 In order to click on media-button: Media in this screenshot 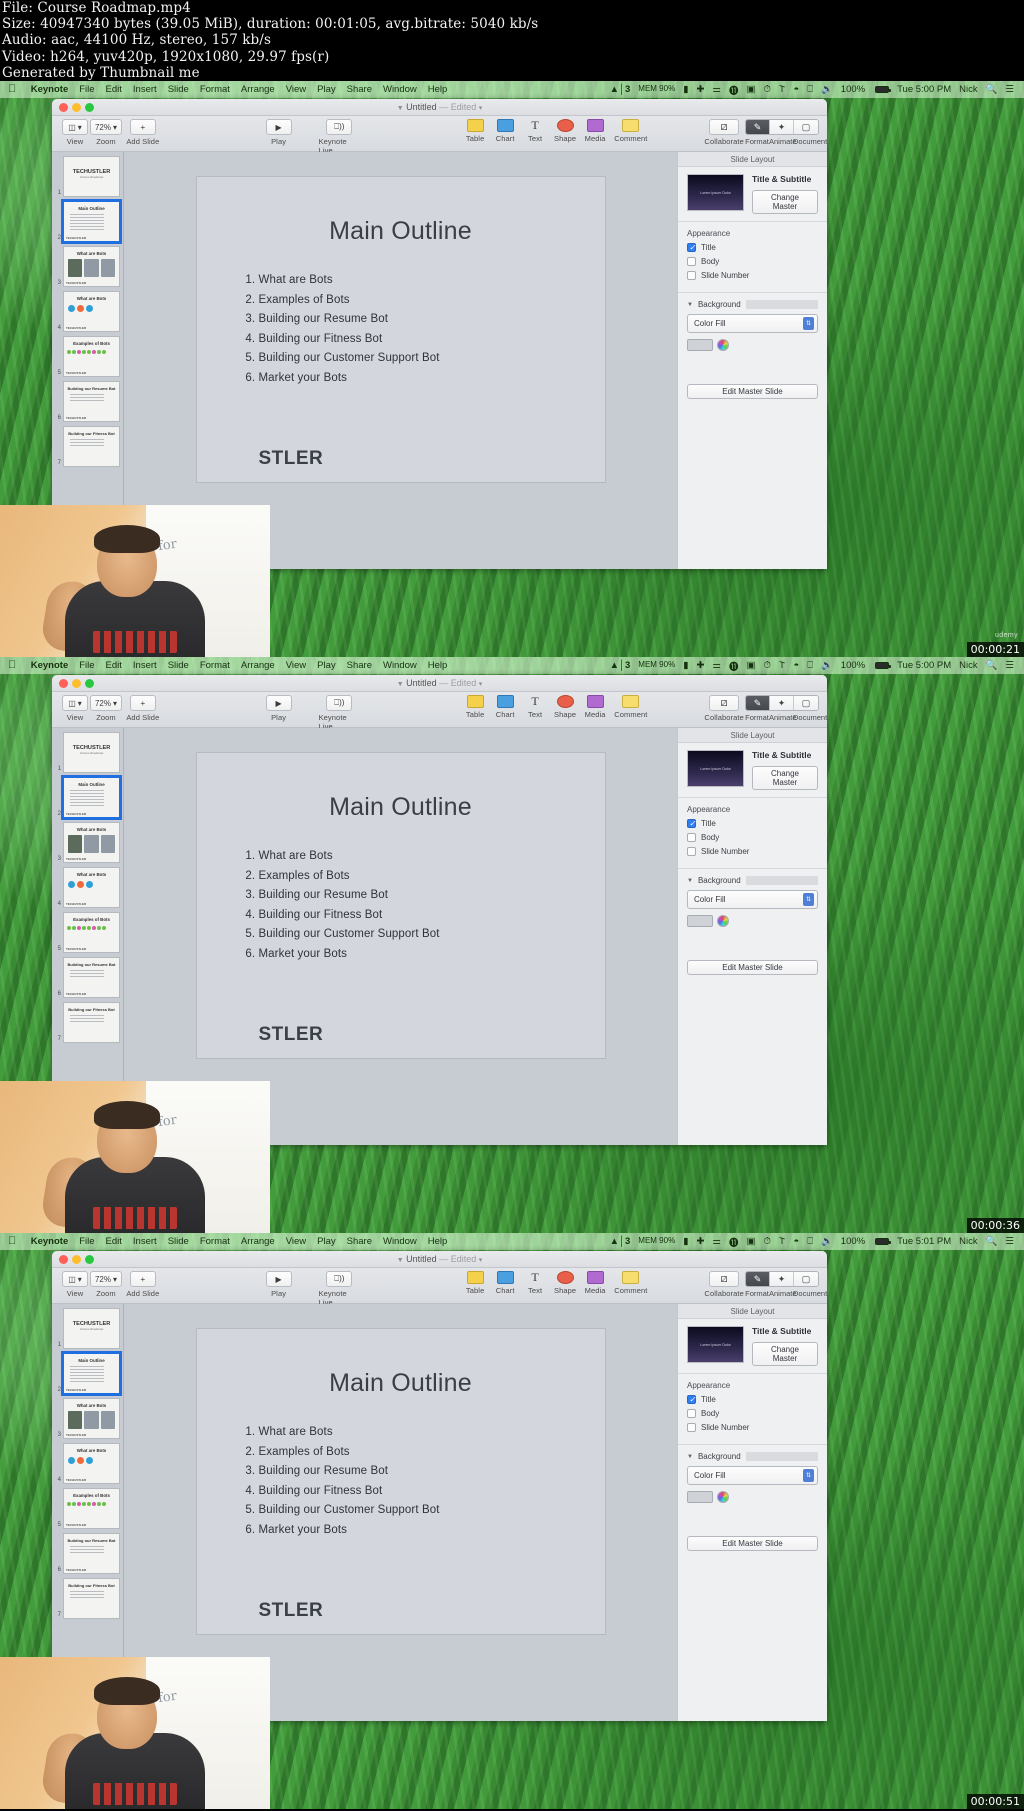, I will do `click(595, 707)`.